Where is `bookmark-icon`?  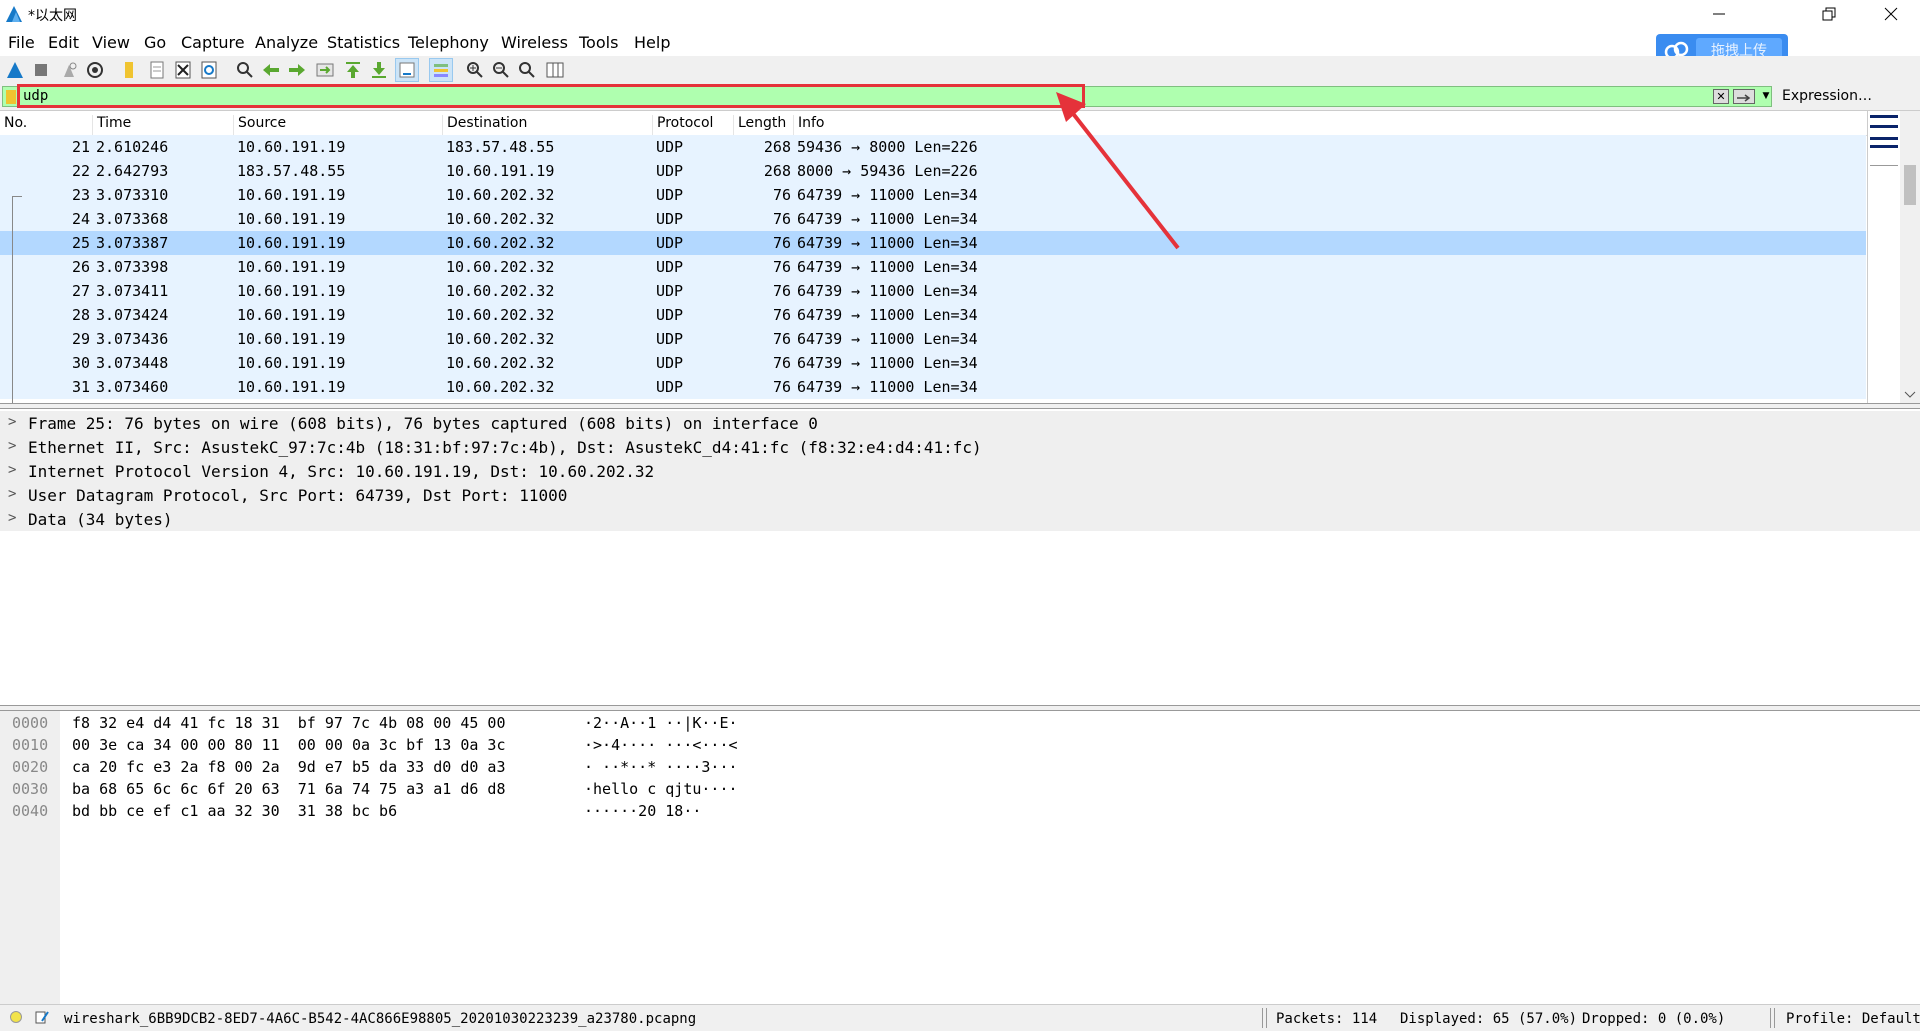
bookmark-icon is located at coordinates (11, 97).